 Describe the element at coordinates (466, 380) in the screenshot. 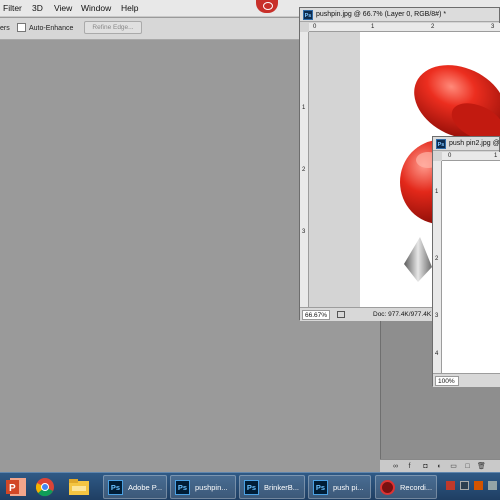

I see `status-bar: 100%` at that location.